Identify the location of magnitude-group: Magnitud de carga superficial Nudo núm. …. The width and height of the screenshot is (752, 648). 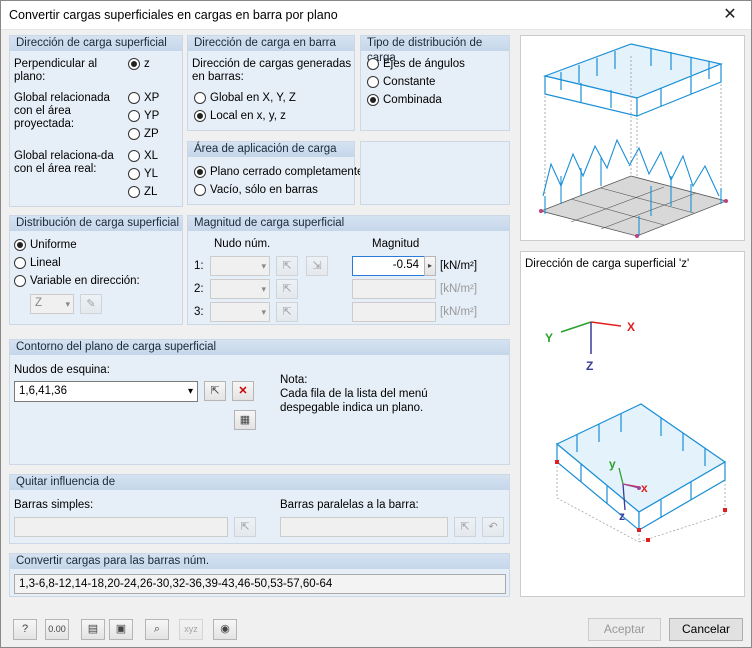
(348, 270).